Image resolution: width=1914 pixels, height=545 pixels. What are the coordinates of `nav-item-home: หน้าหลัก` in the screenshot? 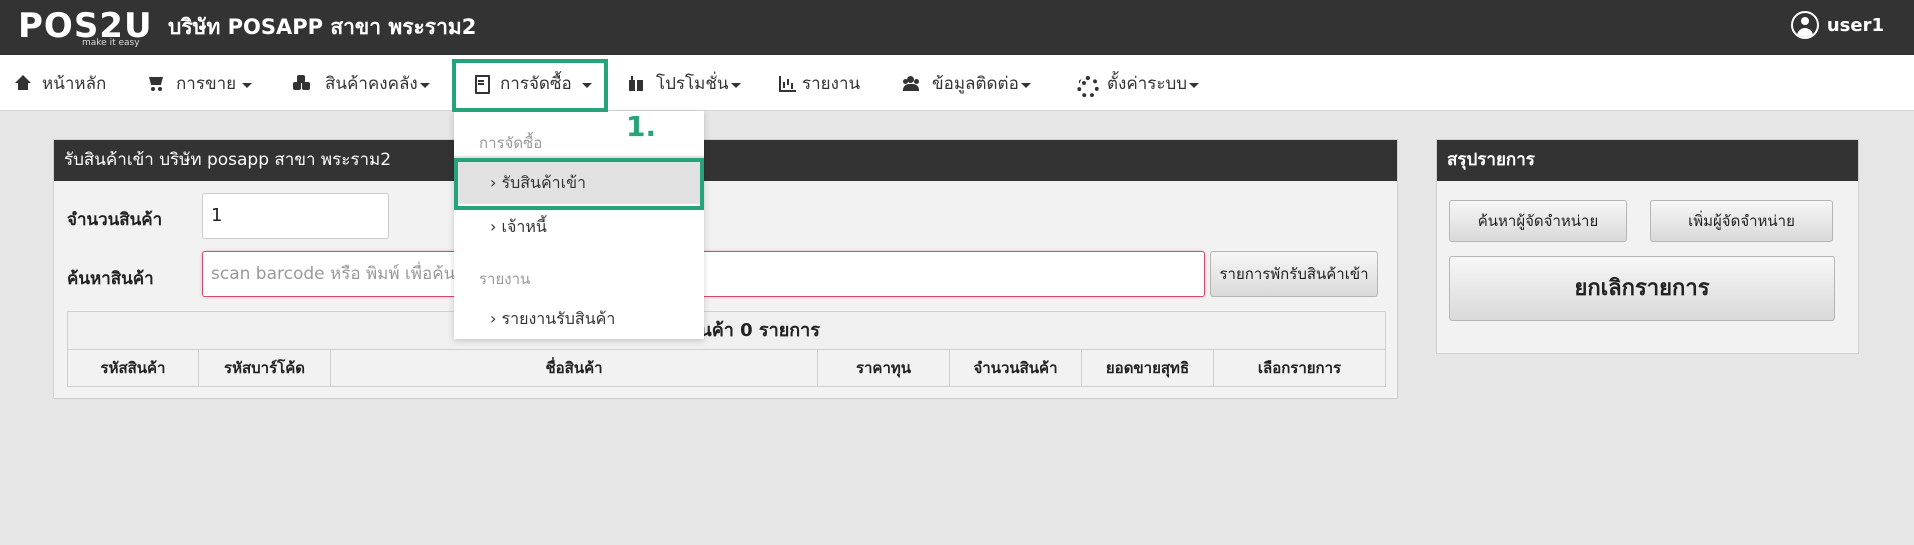 It's located at (60, 83).